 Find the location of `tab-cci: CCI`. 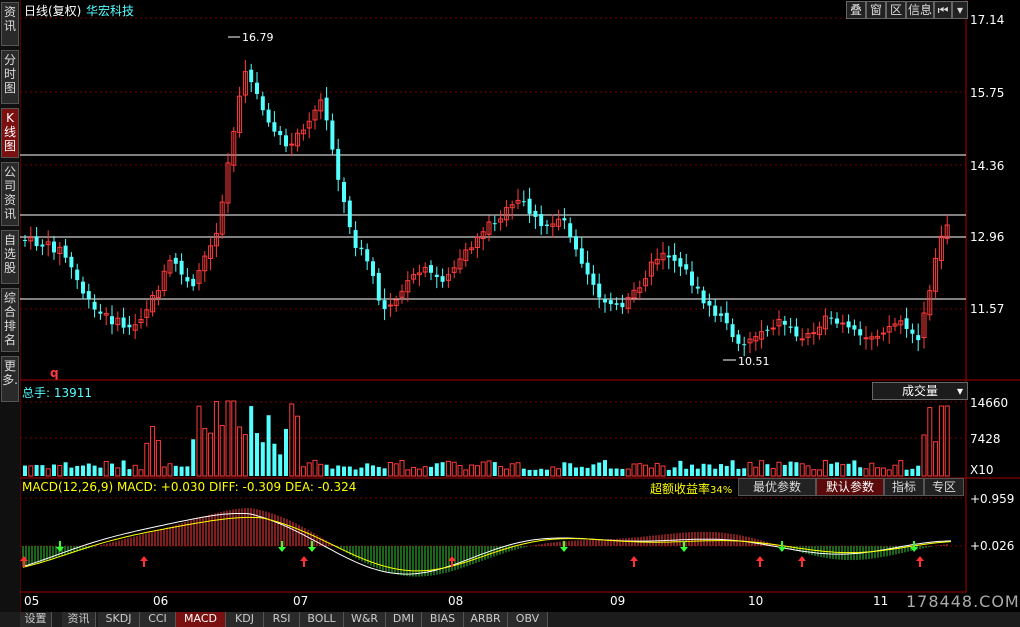

tab-cci: CCI is located at coordinates (158, 619).